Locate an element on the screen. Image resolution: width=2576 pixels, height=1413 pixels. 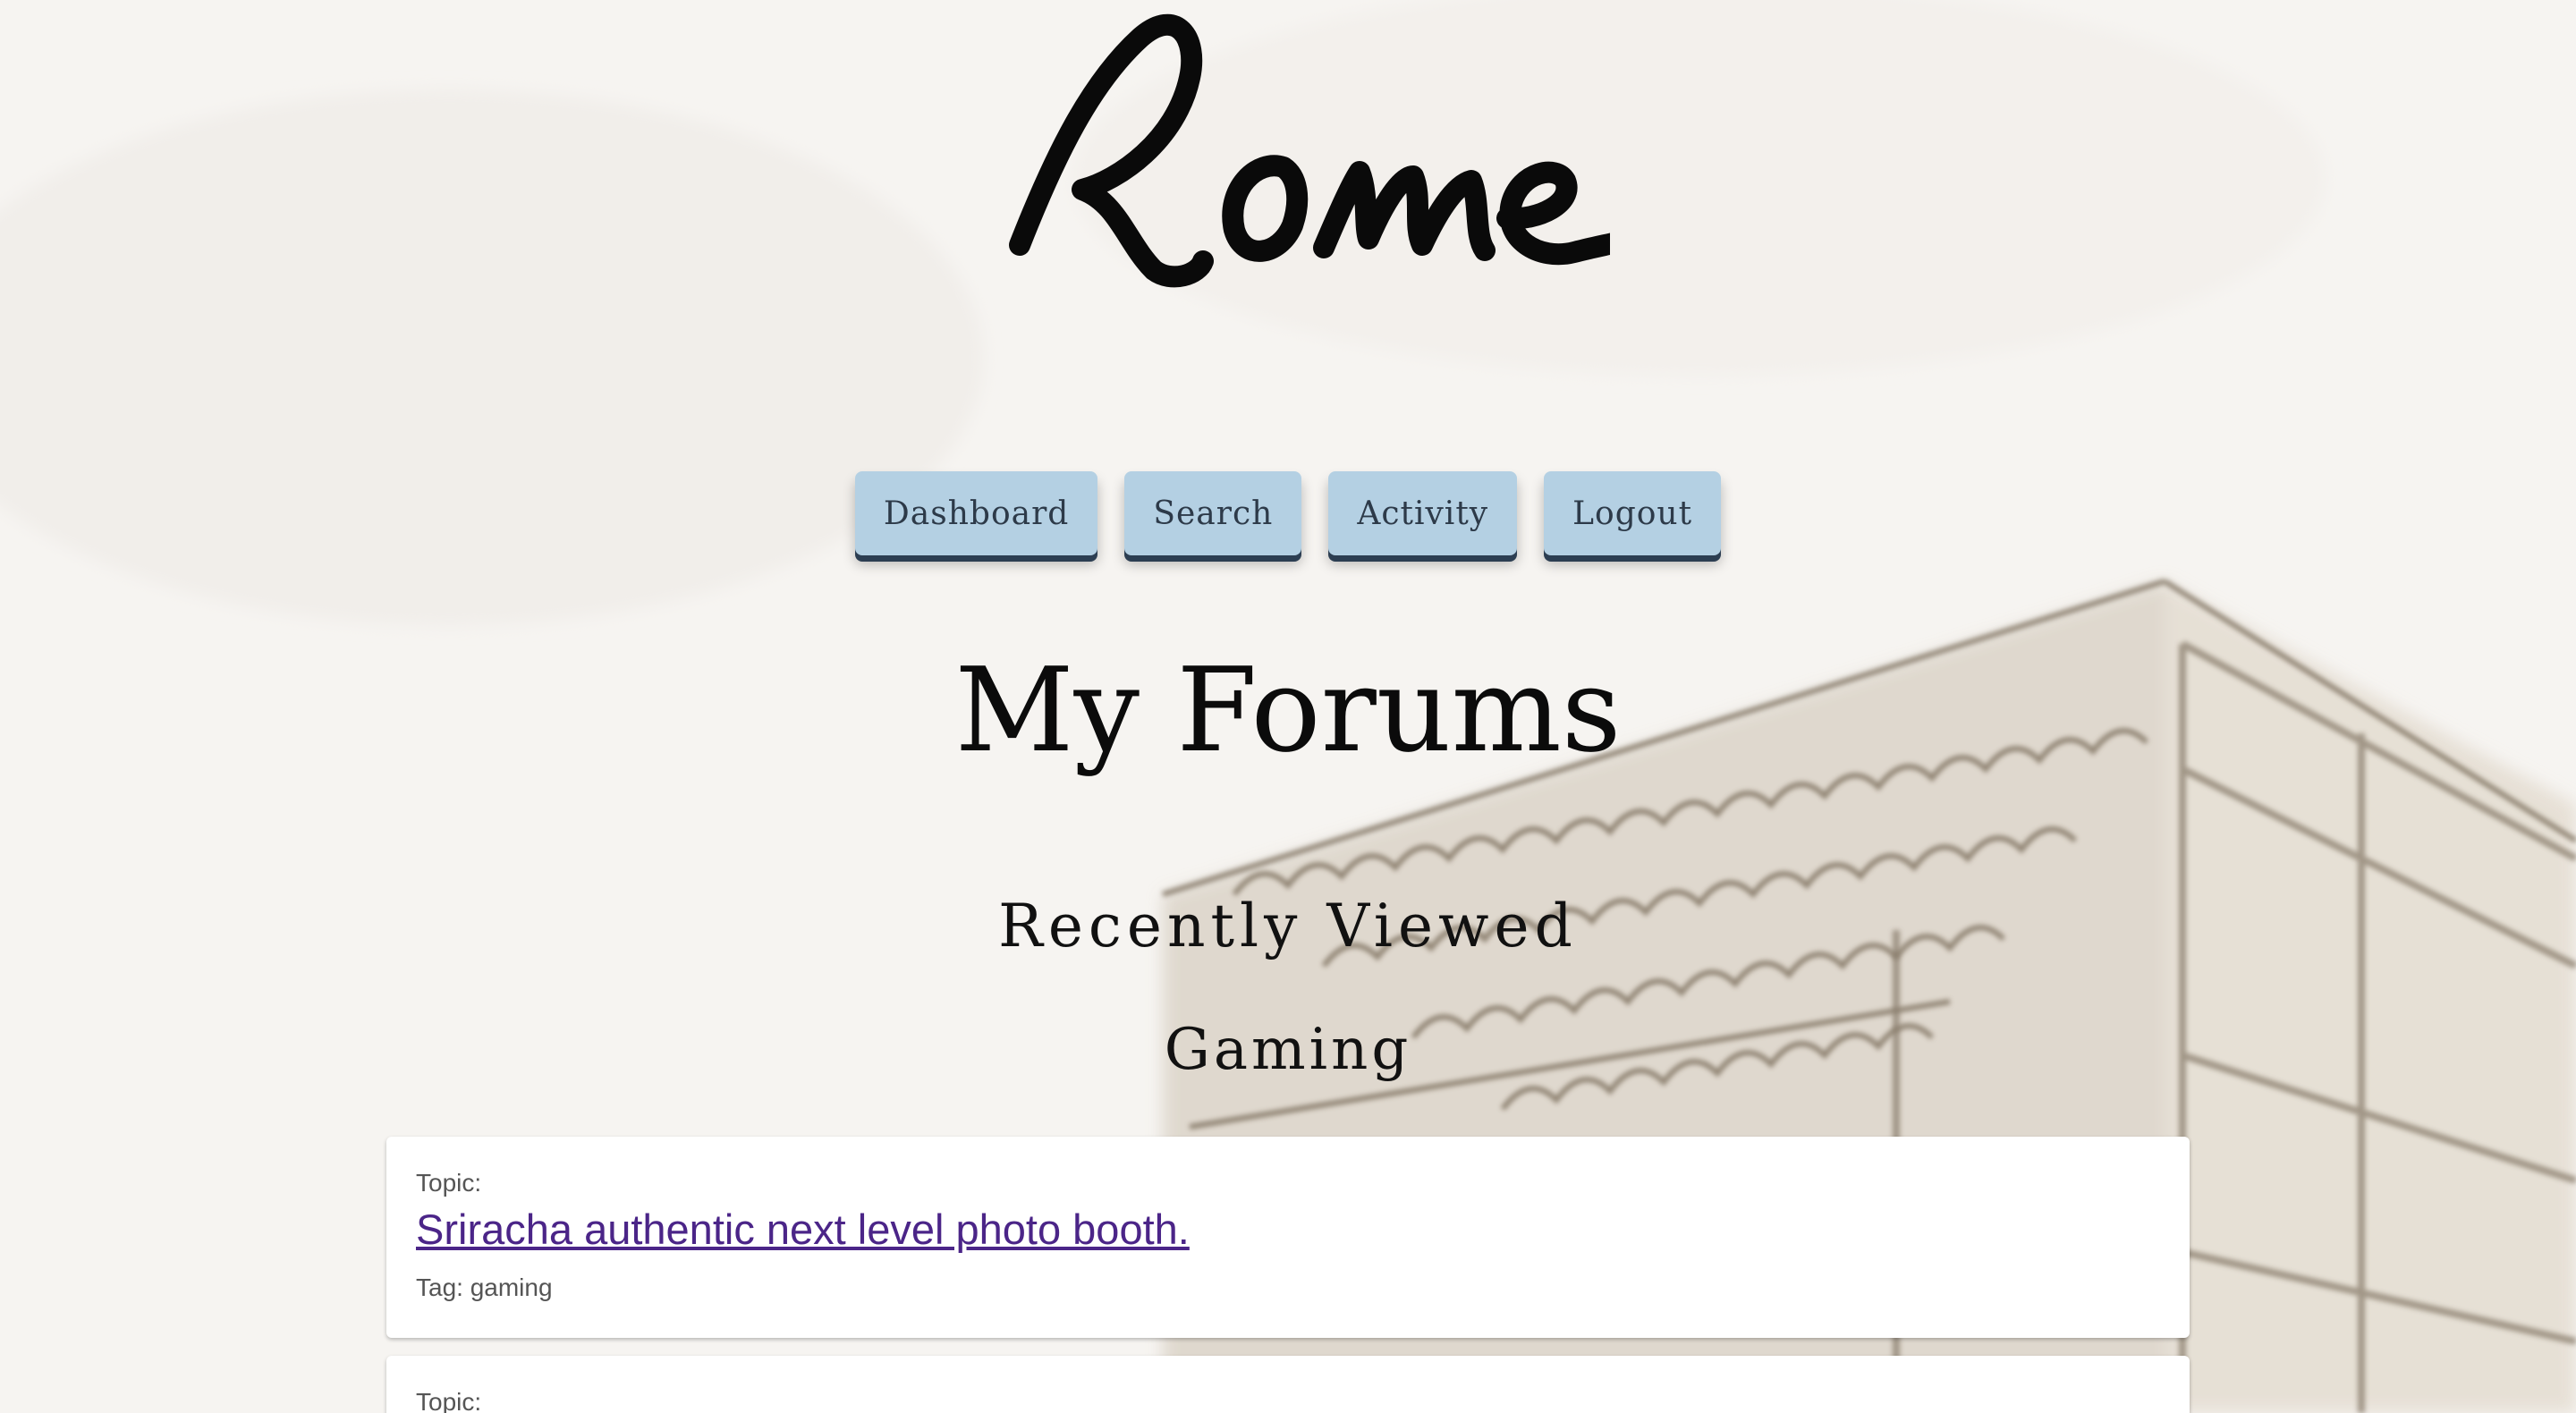
logout-button: Logout is located at coordinates (1633, 513).